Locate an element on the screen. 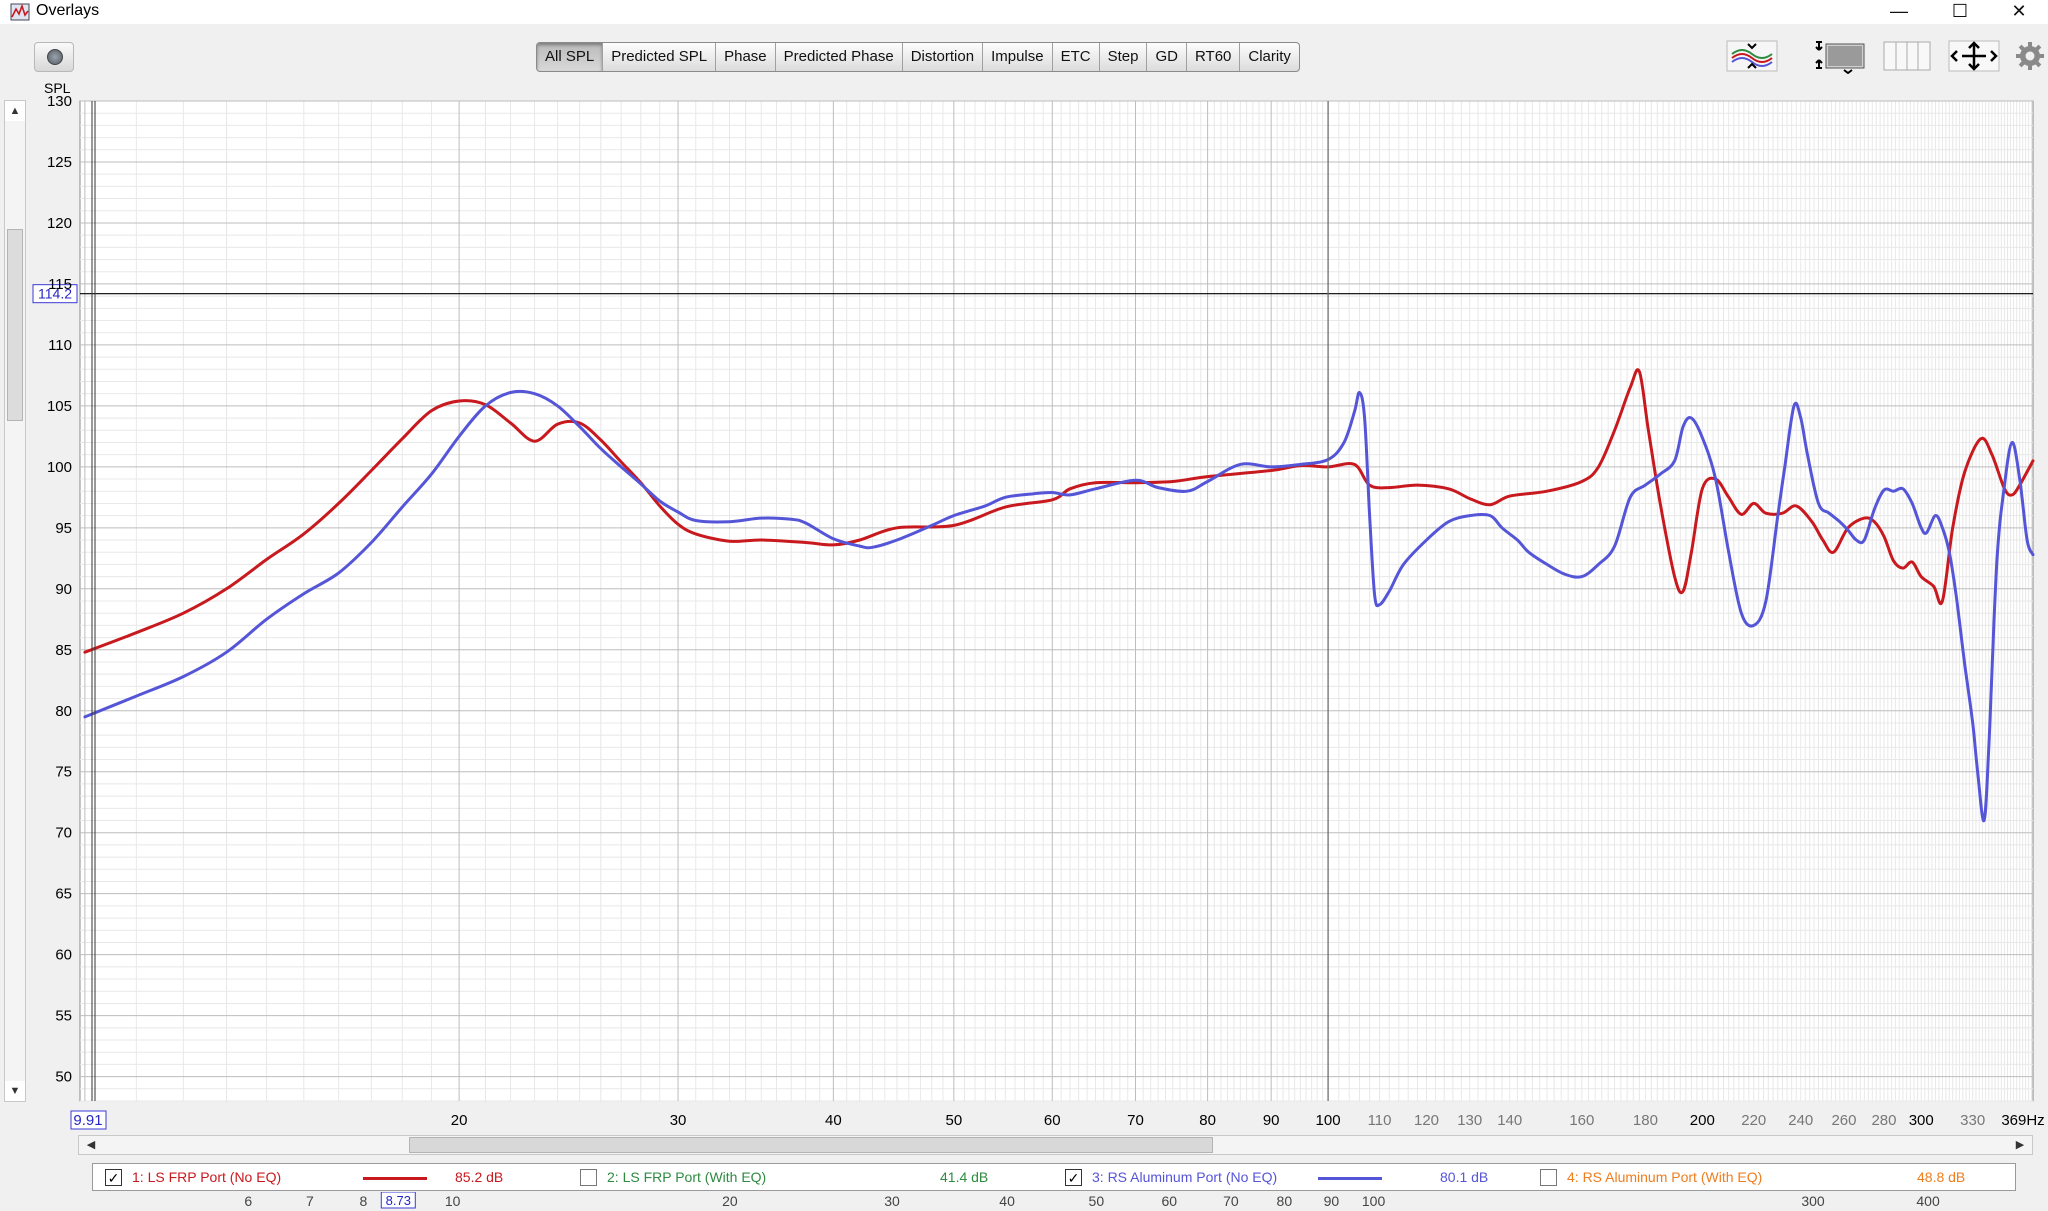 The height and width of the screenshot is (1211, 2048). title-bar: Overlays — ☐ ✕ is located at coordinates (1024, 12).